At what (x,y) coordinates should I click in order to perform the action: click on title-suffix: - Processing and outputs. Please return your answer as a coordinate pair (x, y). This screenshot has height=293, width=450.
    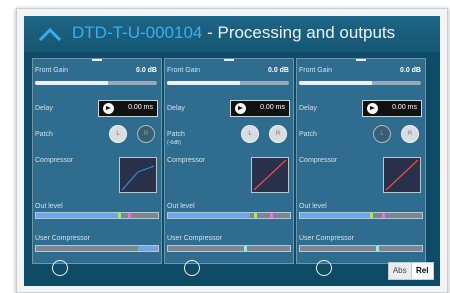
    Looking at the image, I should click on (299, 32).